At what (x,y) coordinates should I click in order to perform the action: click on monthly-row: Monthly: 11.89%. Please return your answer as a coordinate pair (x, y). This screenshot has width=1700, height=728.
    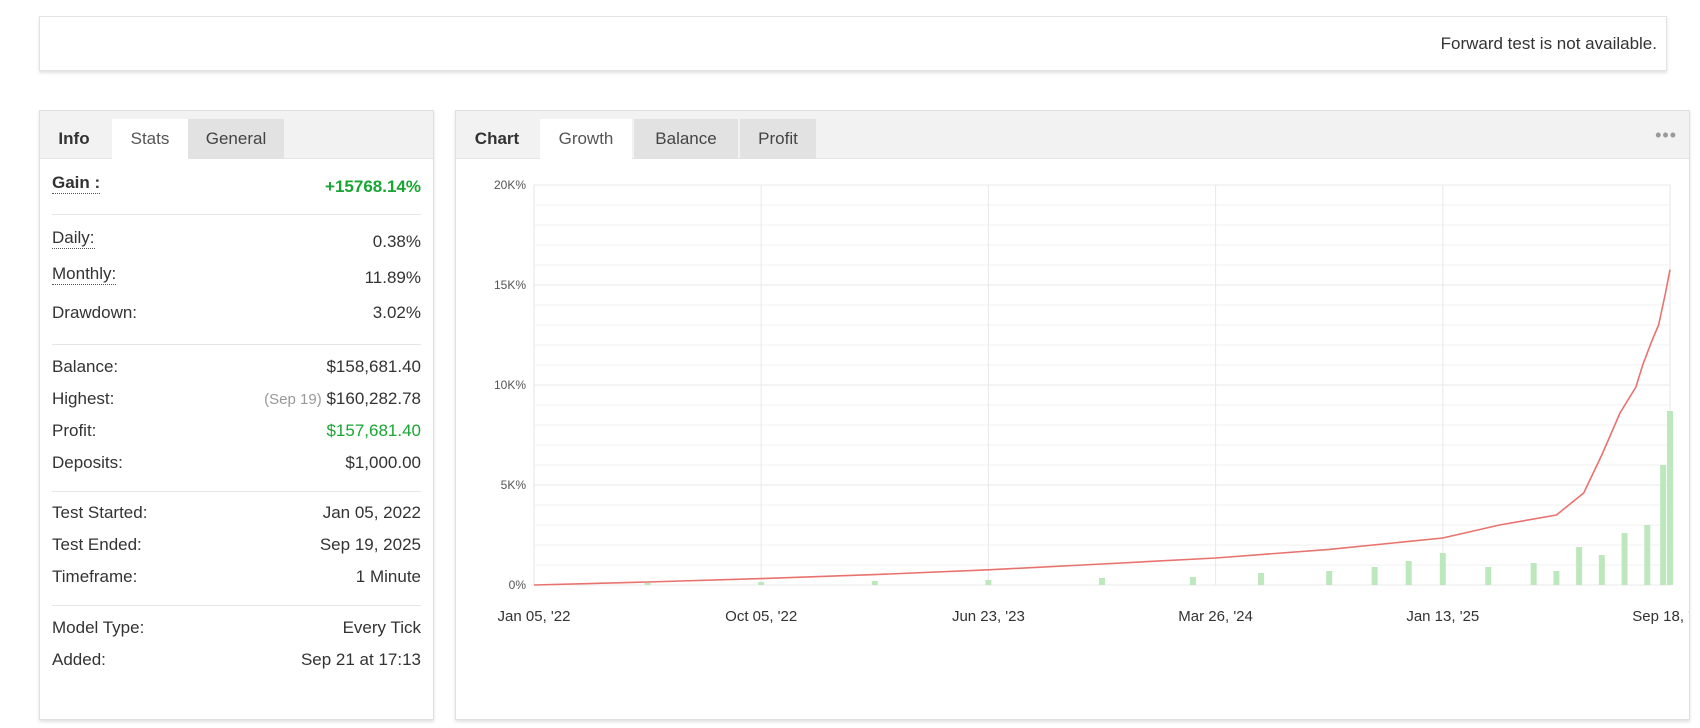
    Looking at the image, I should click on (236, 276).